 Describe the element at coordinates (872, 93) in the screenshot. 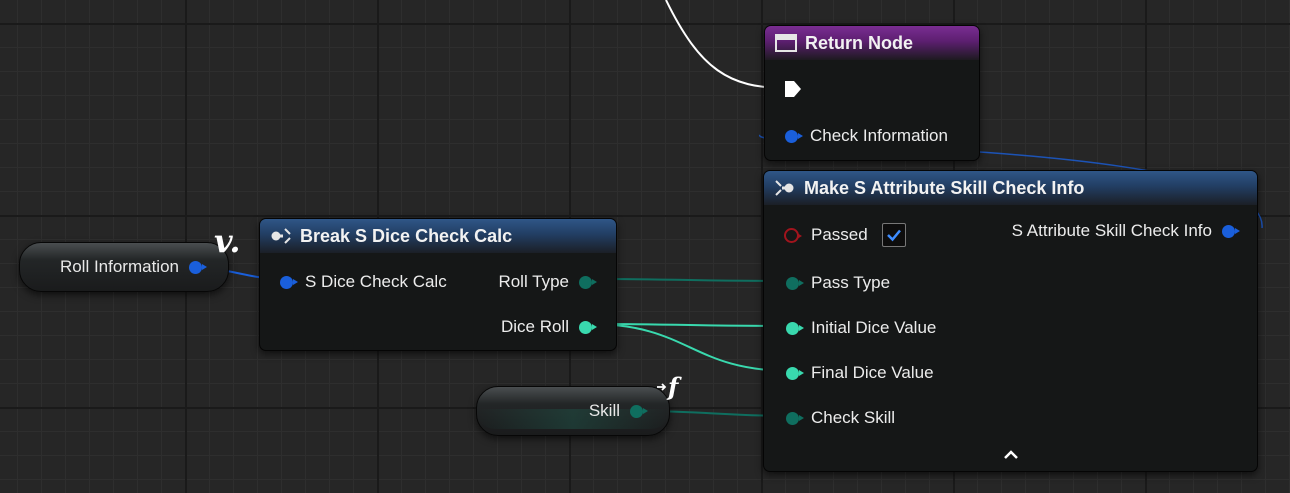

I see `return-node: Return Node Check Information` at that location.